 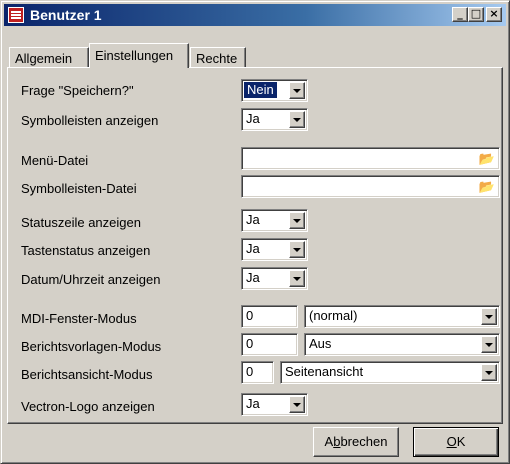 What do you see at coordinates (139, 55) in the screenshot?
I see `tab-einstellungen: Einstellungen` at bounding box center [139, 55].